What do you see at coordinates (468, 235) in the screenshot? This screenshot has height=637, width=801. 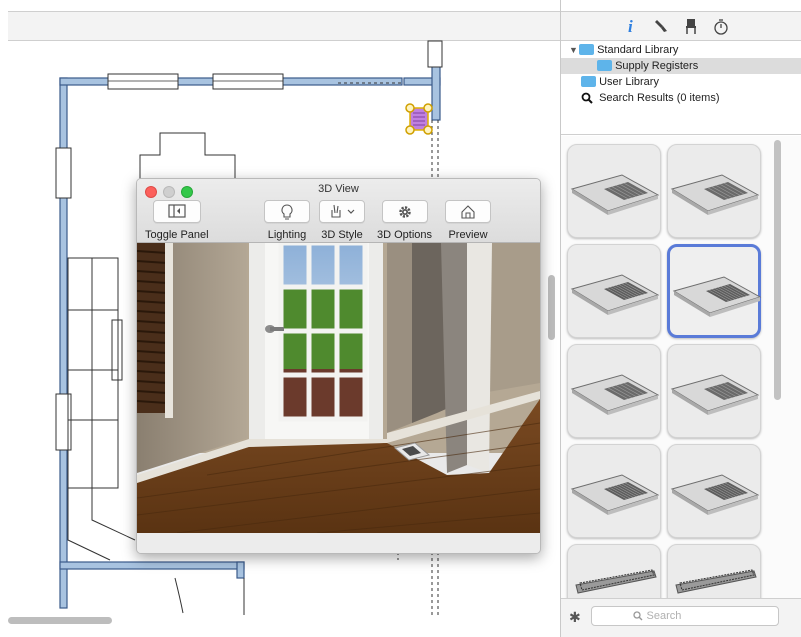 I see `preview-label: Preview` at bounding box center [468, 235].